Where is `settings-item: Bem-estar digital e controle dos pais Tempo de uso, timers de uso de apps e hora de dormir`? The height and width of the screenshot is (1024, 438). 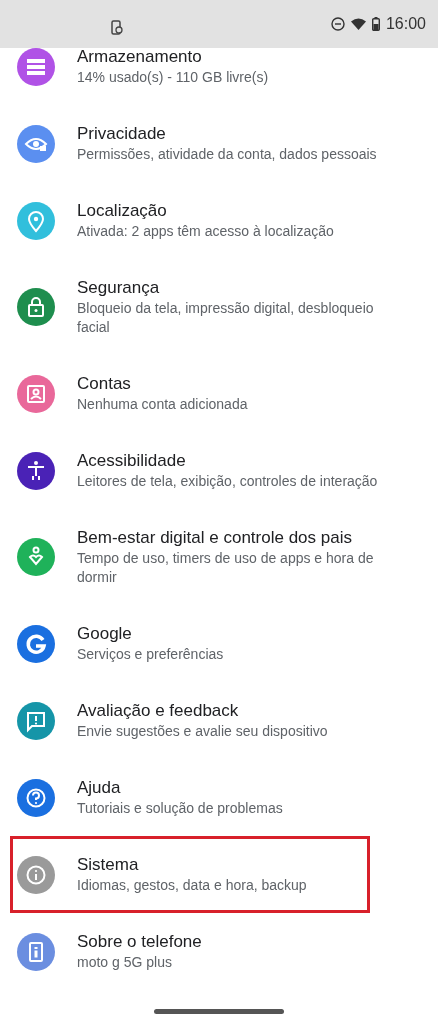 settings-item: Bem-estar digital e controle dos pais Tempo de uso, timers de uso de apps e hora de dormir is located at coordinates (219, 557).